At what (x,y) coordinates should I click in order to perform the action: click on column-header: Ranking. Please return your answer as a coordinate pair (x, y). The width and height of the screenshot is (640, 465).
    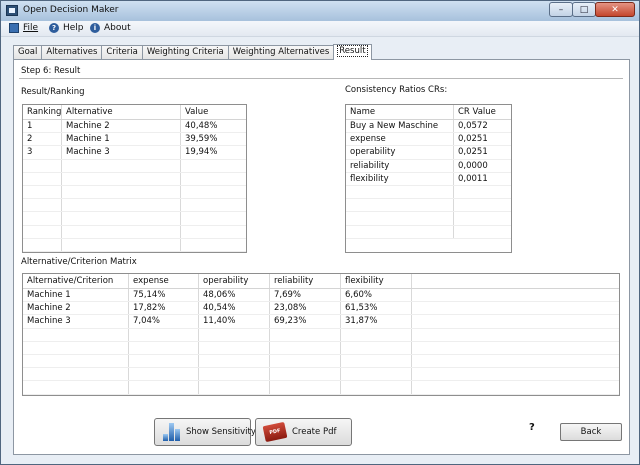
    Looking at the image, I should click on (42, 112).